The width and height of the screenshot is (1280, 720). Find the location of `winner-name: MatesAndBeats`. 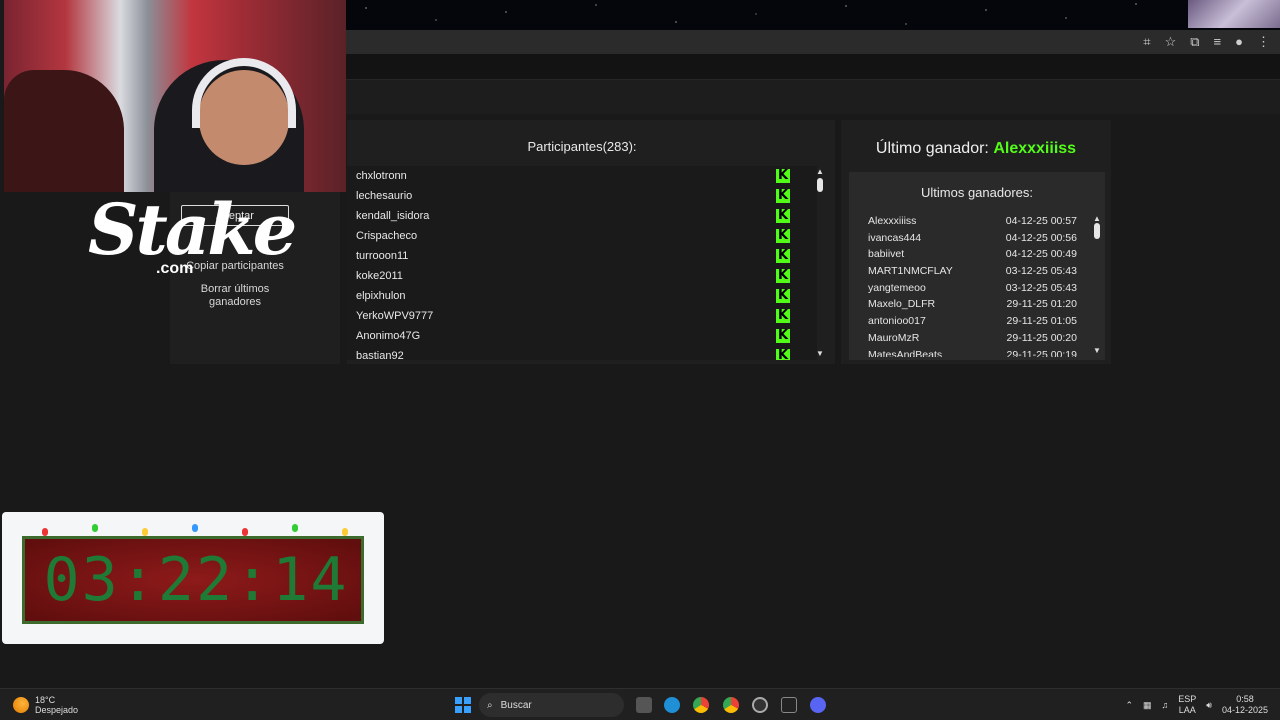

winner-name: MatesAndBeats is located at coordinates (905, 353).